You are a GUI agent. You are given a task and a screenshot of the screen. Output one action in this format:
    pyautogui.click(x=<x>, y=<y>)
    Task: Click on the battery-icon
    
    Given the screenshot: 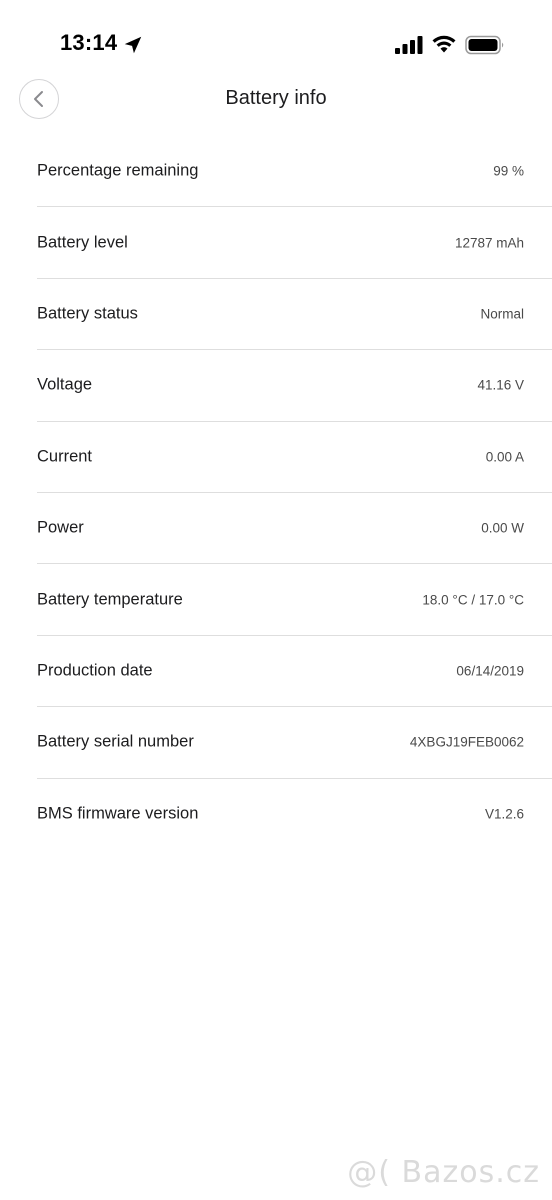 What is the action you would take?
    pyautogui.click(x=484, y=45)
    